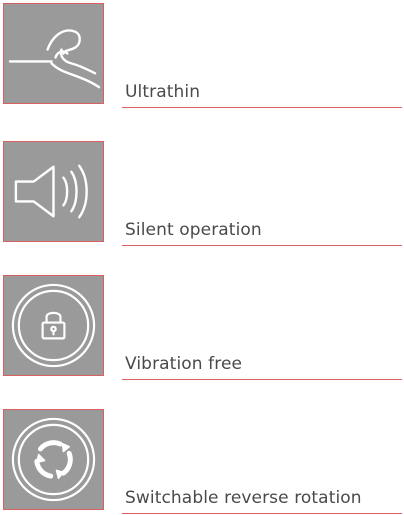 Image resolution: width=404 pixels, height=515 pixels. I want to click on feature-label: Switchable reverse rotation, so click(243, 498).